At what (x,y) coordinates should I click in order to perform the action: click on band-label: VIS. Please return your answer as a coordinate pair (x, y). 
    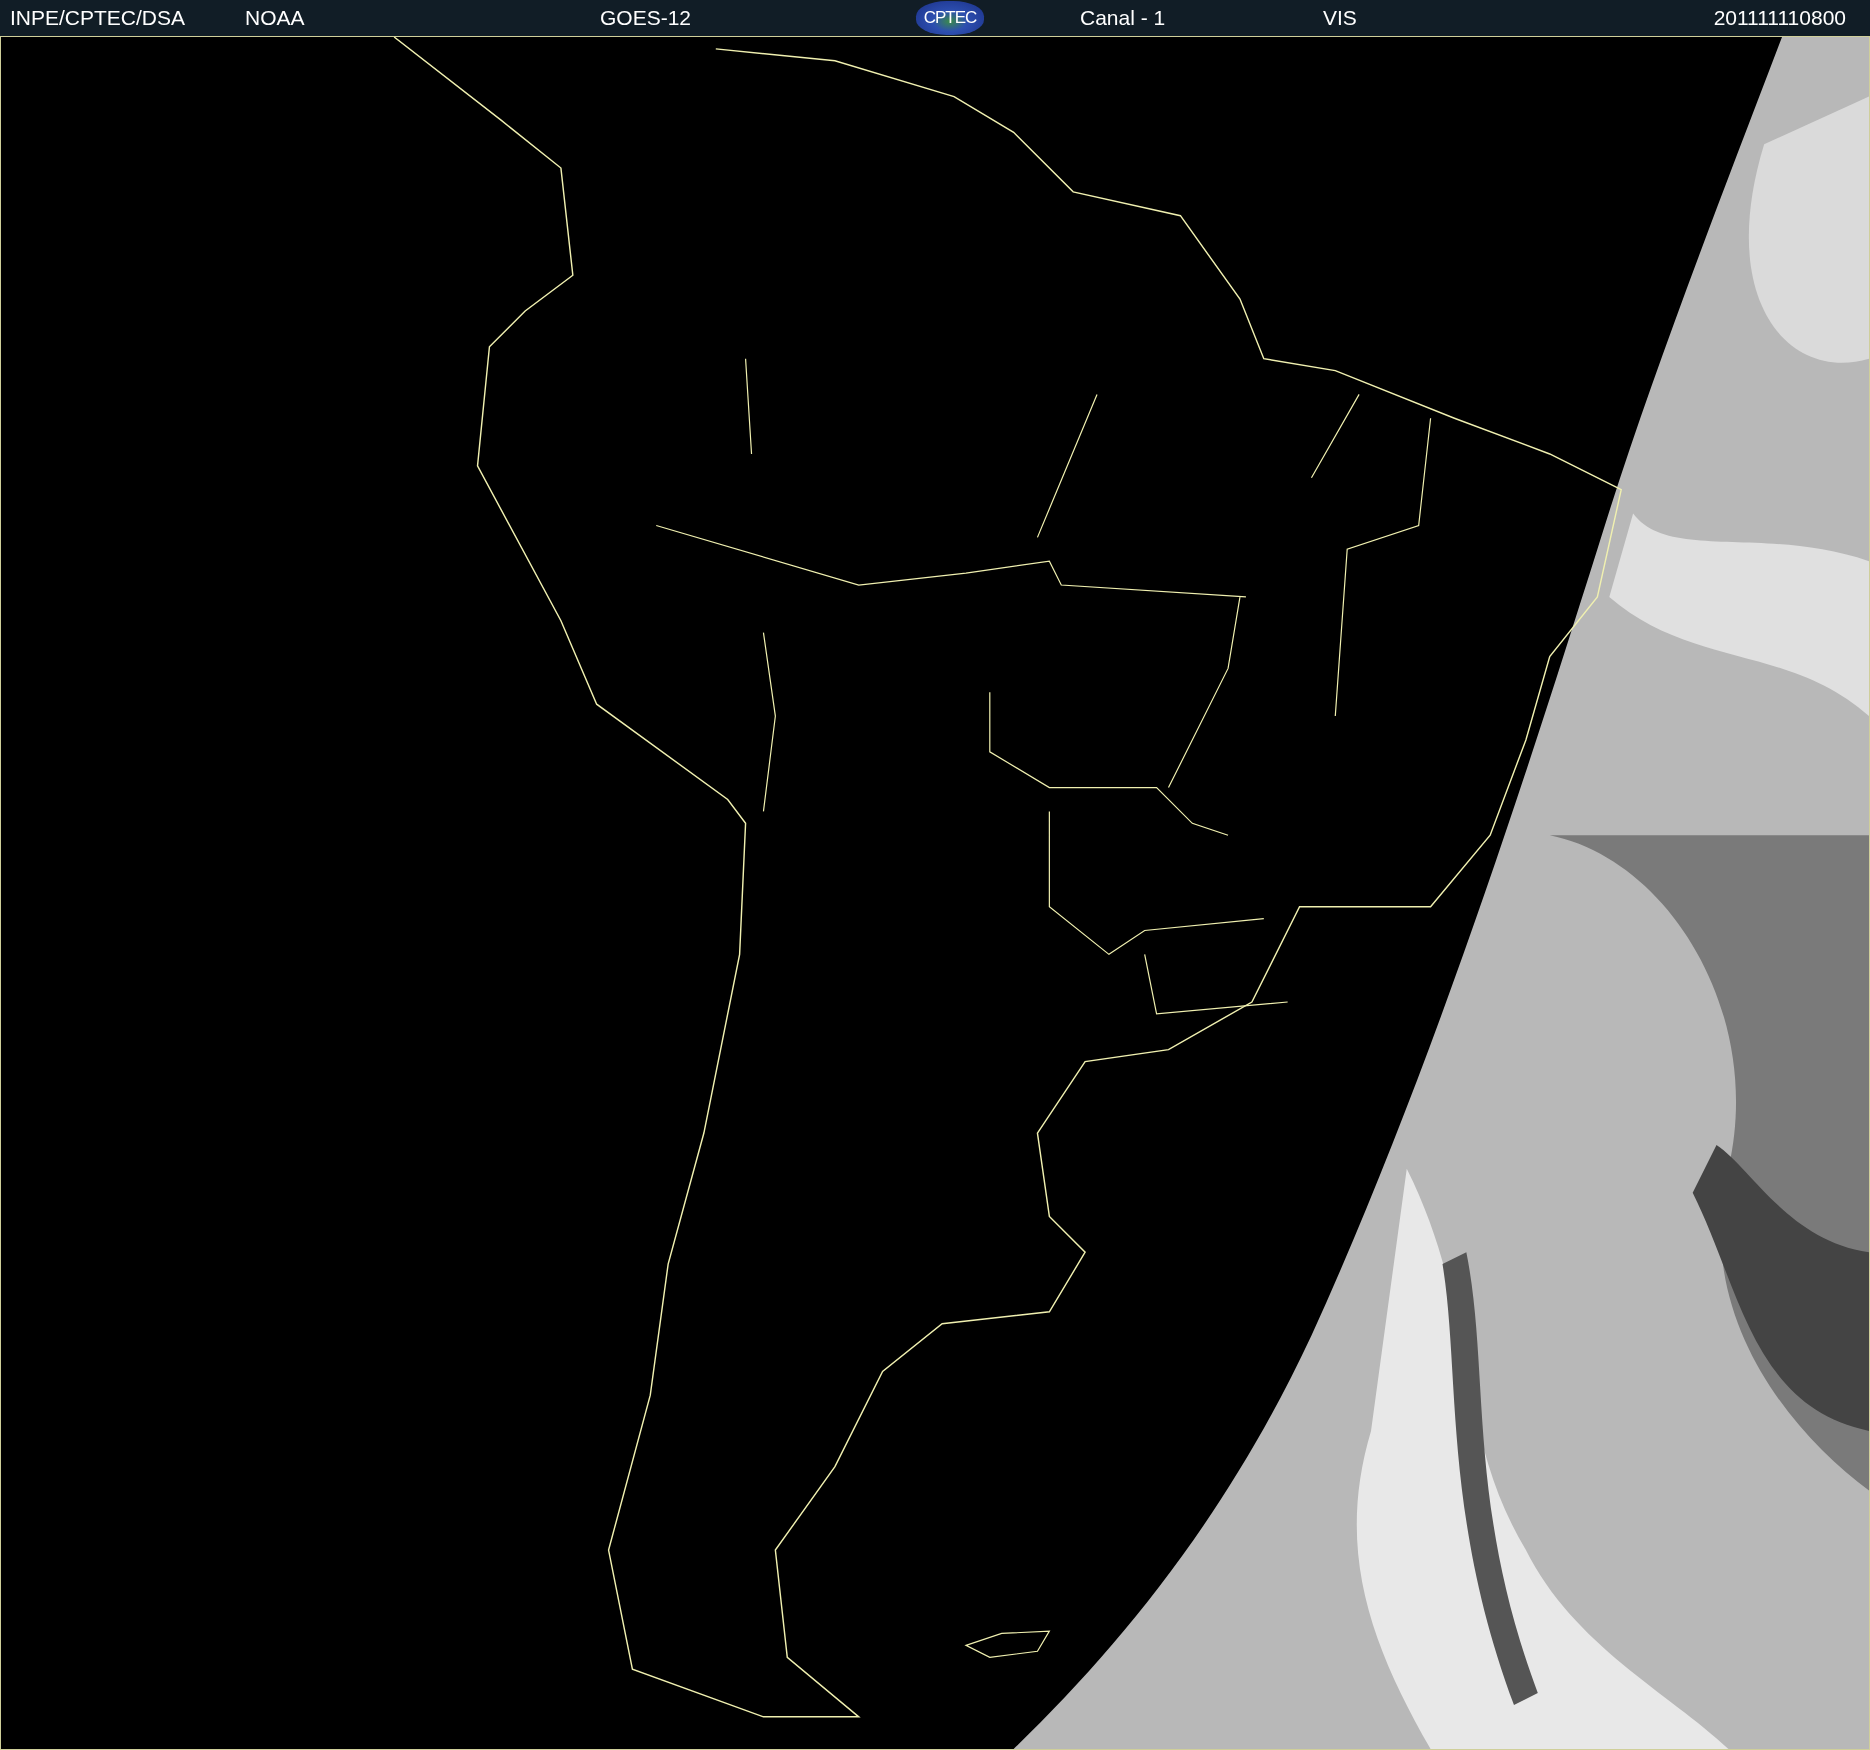
    Looking at the image, I should click on (1340, 18).